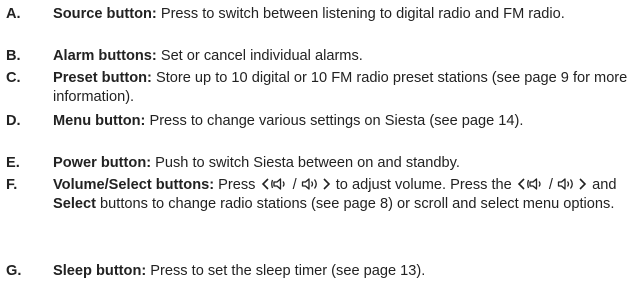 This screenshot has width=636, height=293. I want to click on item-term: Alarm buttons:, so click(105, 56).